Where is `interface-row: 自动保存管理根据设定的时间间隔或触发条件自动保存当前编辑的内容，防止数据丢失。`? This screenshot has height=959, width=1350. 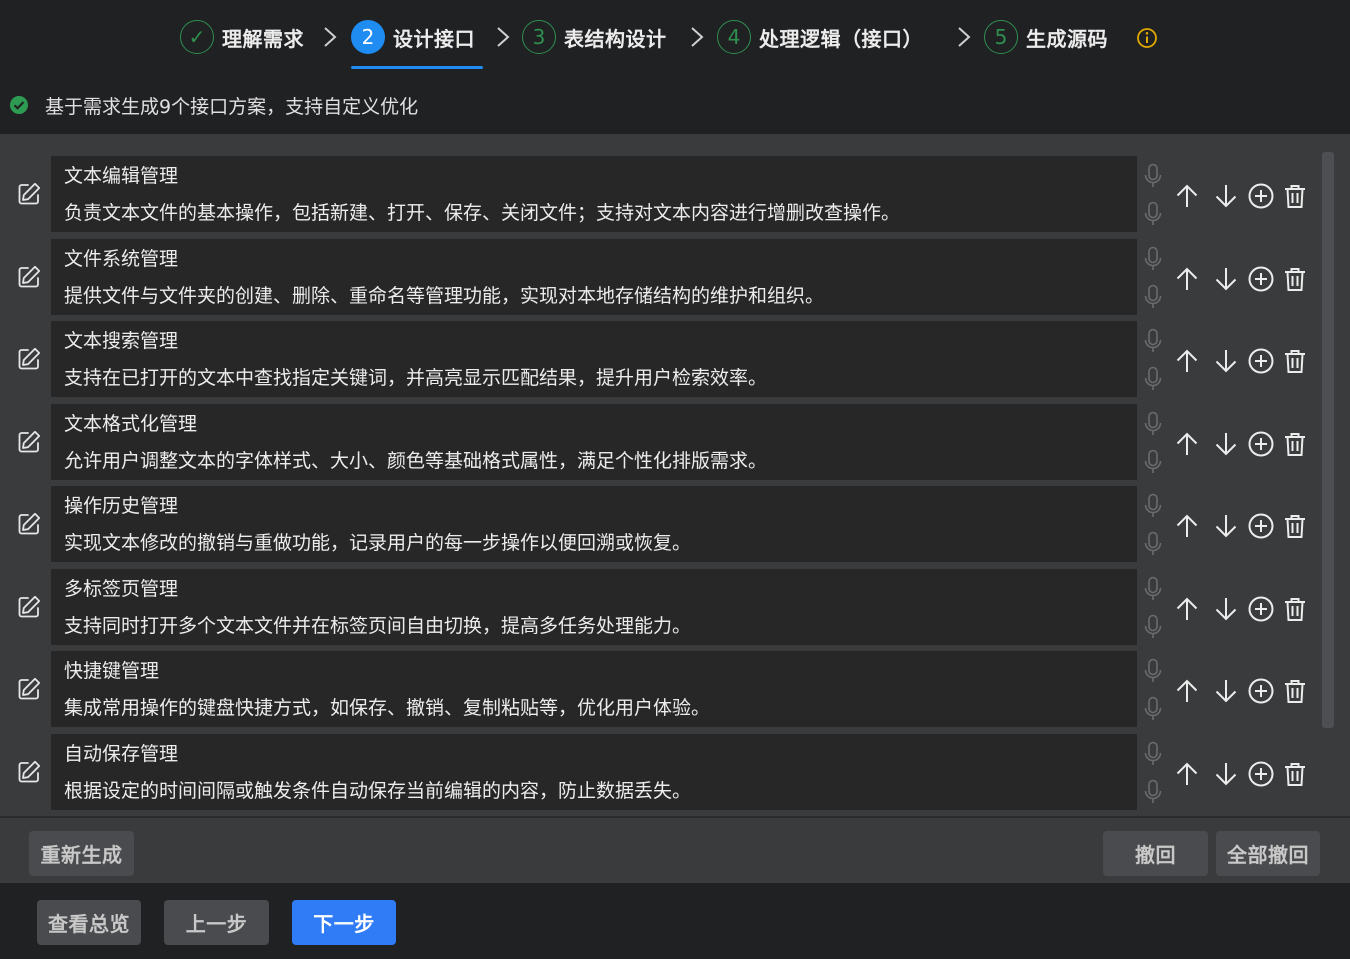 interface-row: 自动保存管理根据设定的时间间隔或触发条件自动保存当前编辑的内容，防止数据丢失。 is located at coordinates (660, 772).